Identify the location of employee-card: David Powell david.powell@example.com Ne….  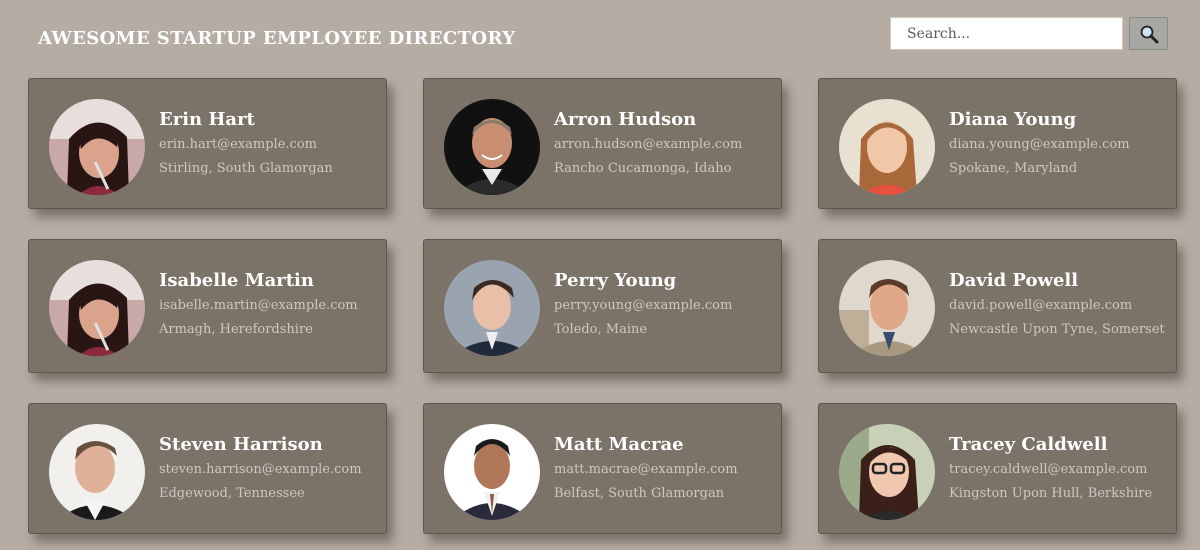
(997, 306).